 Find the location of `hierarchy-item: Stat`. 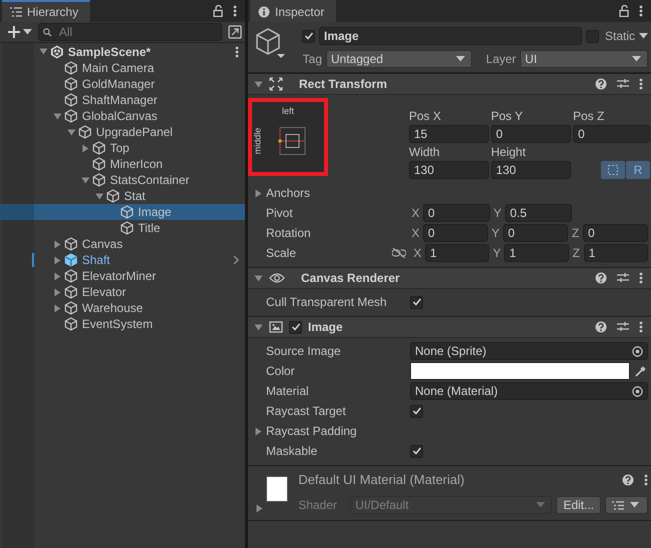

hierarchy-item: Stat is located at coordinates (122, 196).